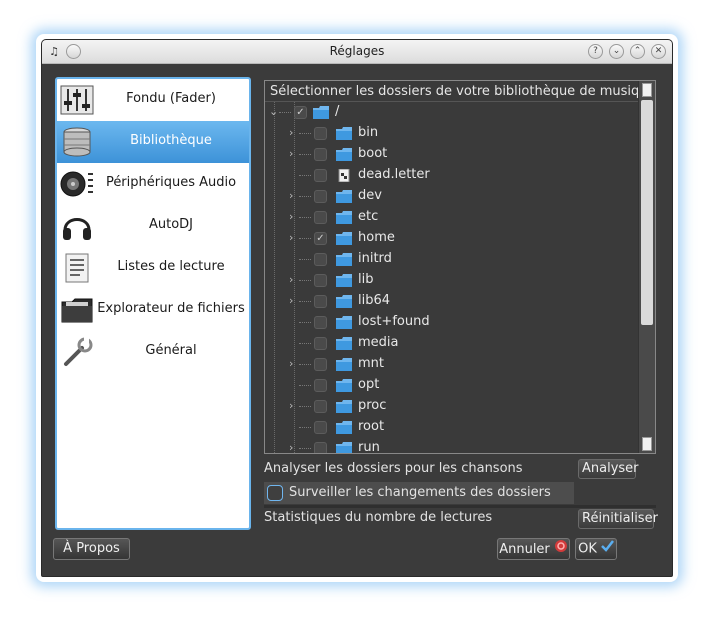  I want to click on title-bar: ♫ Réglages ? ⌄ ⌃ ✕, so click(357, 52).